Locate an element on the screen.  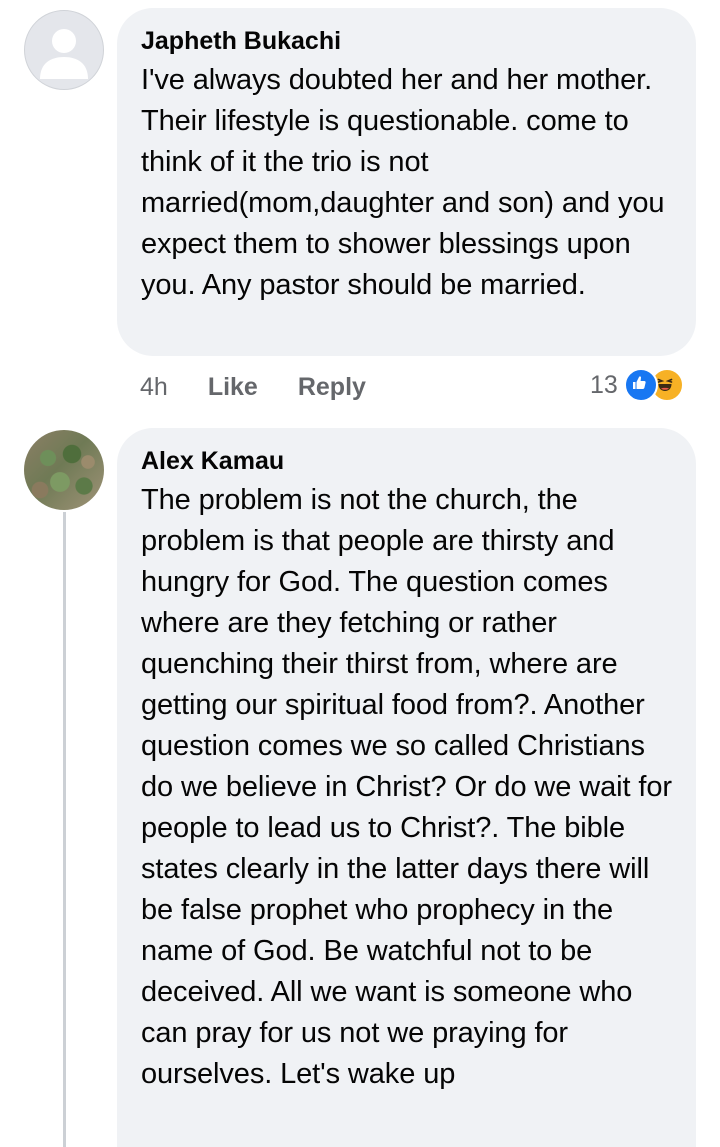
reply-button: Reply is located at coordinates (332, 387).